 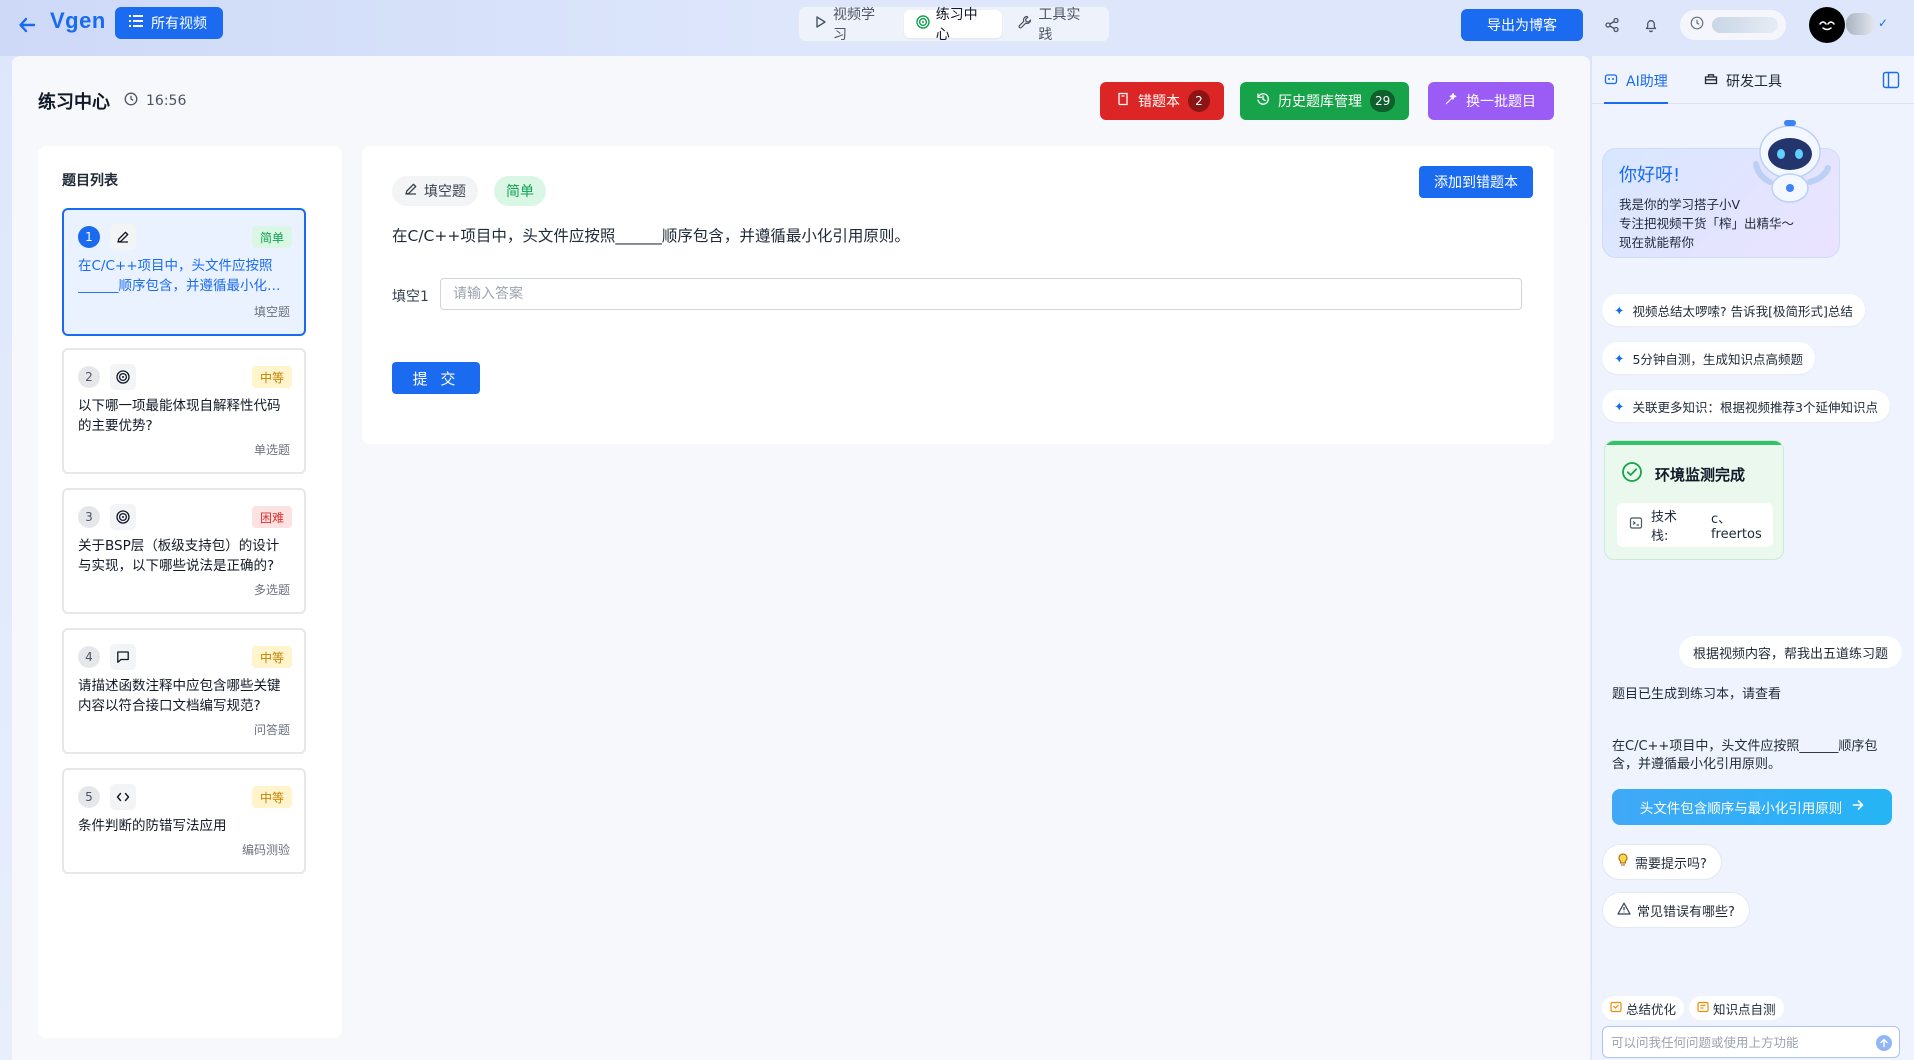 I want to click on main-nav-tabs: 视频学习 练习中心 工具实践, so click(x=954, y=24).